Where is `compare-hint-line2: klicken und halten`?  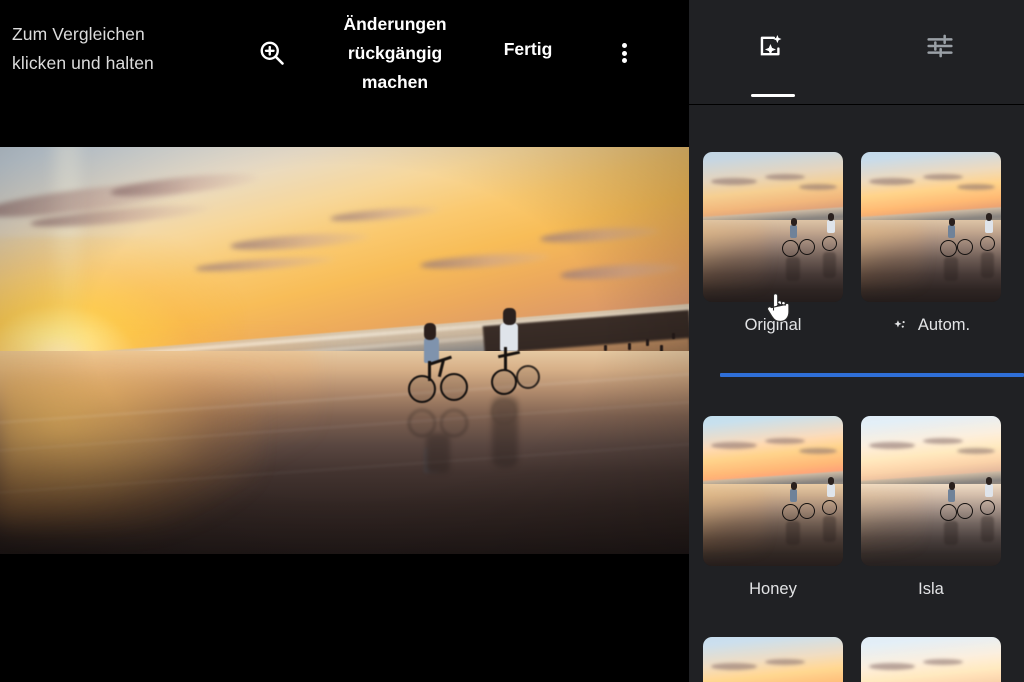 compare-hint-line2: klicken und halten is located at coordinates (83, 63).